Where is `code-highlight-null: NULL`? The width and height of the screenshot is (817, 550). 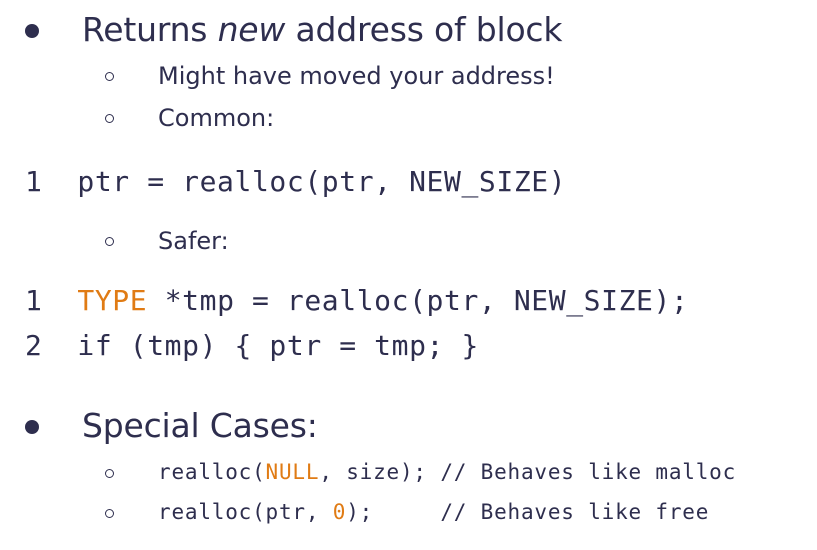
code-highlight-null: NULL is located at coordinates (292, 472).